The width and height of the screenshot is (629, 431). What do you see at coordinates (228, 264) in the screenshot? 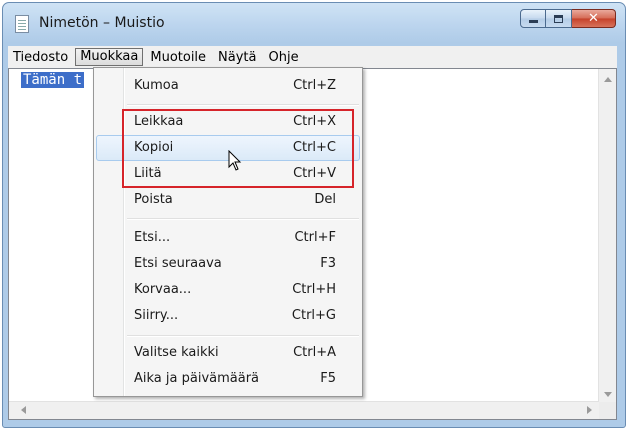
I see `menu-item-find-next: Etsi seuraava F3` at bounding box center [228, 264].